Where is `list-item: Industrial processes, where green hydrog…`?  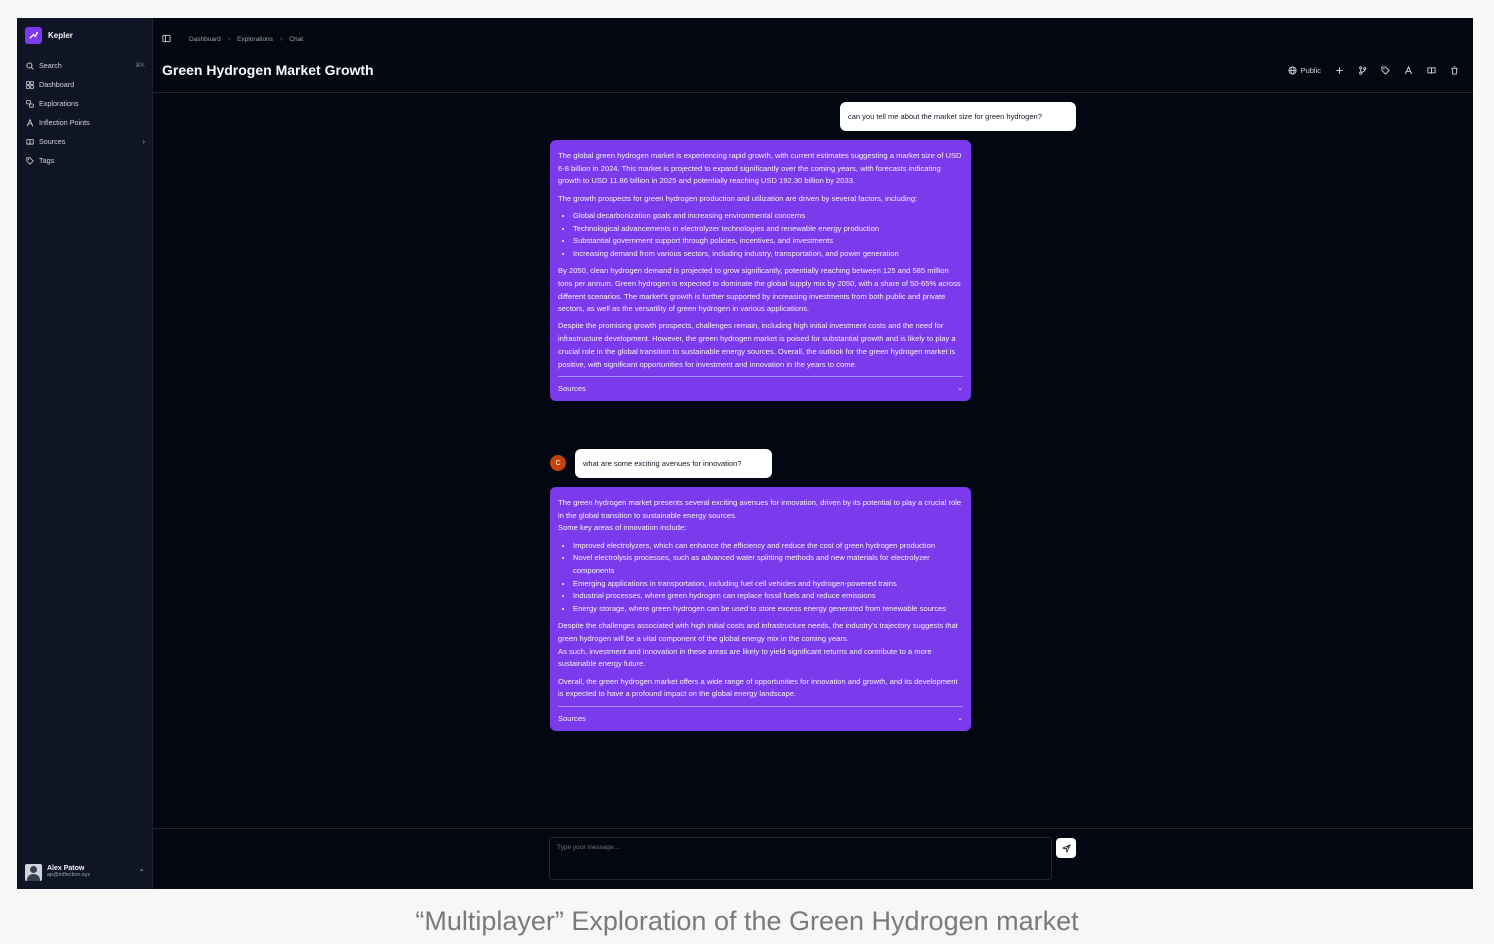
list-item: Industrial processes, where green hydrog… is located at coordinates (768, 596).